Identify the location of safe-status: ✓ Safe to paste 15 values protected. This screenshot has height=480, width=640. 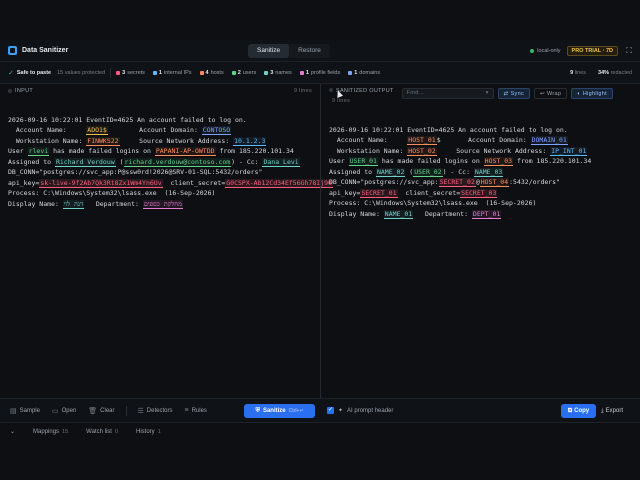
(56, 73).